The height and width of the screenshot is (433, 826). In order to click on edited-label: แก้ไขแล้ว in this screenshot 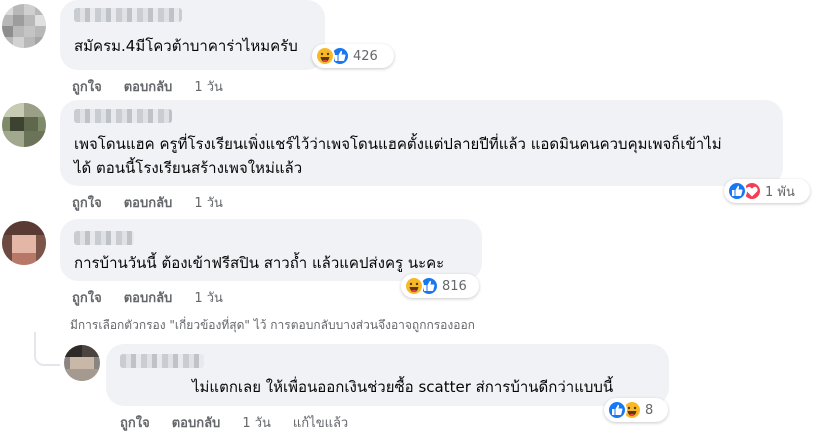, I will do `click(320, 422)`.